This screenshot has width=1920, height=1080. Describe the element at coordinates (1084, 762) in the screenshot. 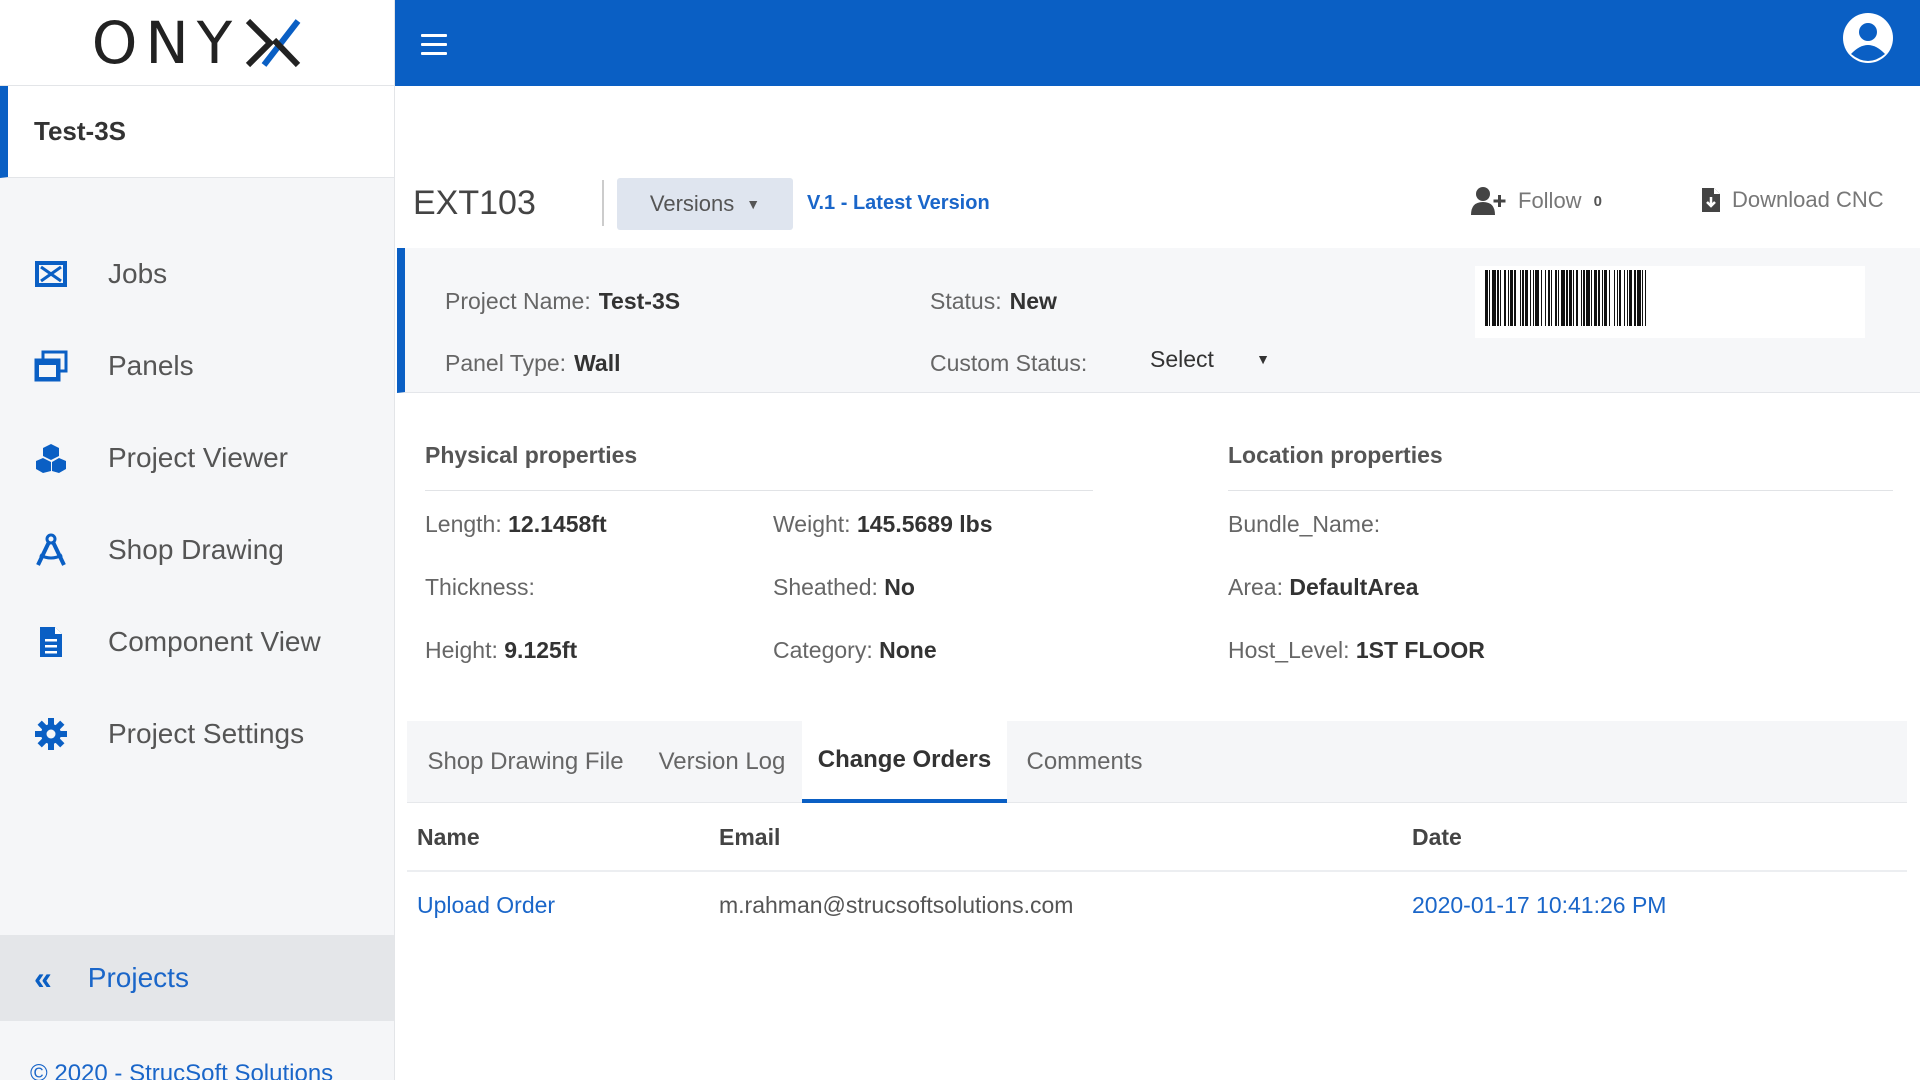

I see `tab-comments: Comments` at that location.